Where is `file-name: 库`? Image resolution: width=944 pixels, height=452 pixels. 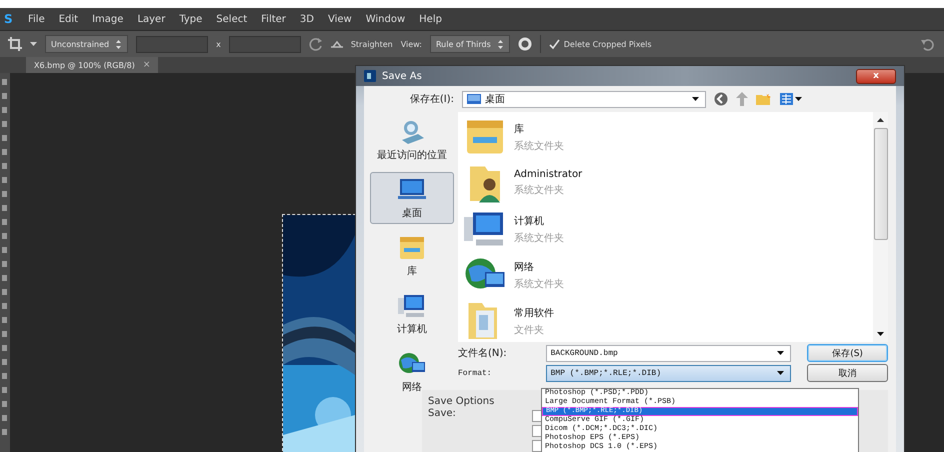
file-name: 库 is located at coordinates (539, 129).